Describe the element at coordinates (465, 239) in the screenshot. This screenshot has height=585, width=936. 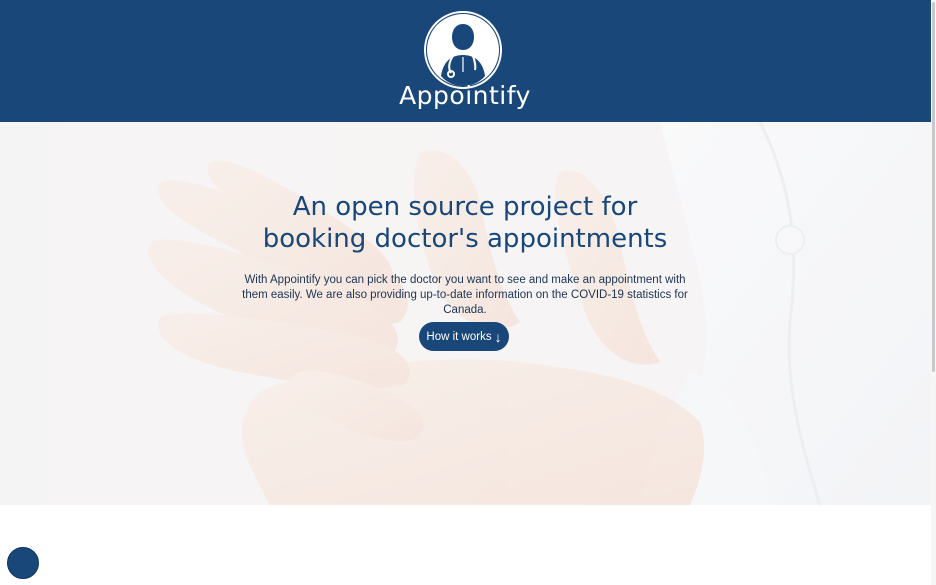
I see `hero-title-line-2: booking doctor's appointments` at that location.